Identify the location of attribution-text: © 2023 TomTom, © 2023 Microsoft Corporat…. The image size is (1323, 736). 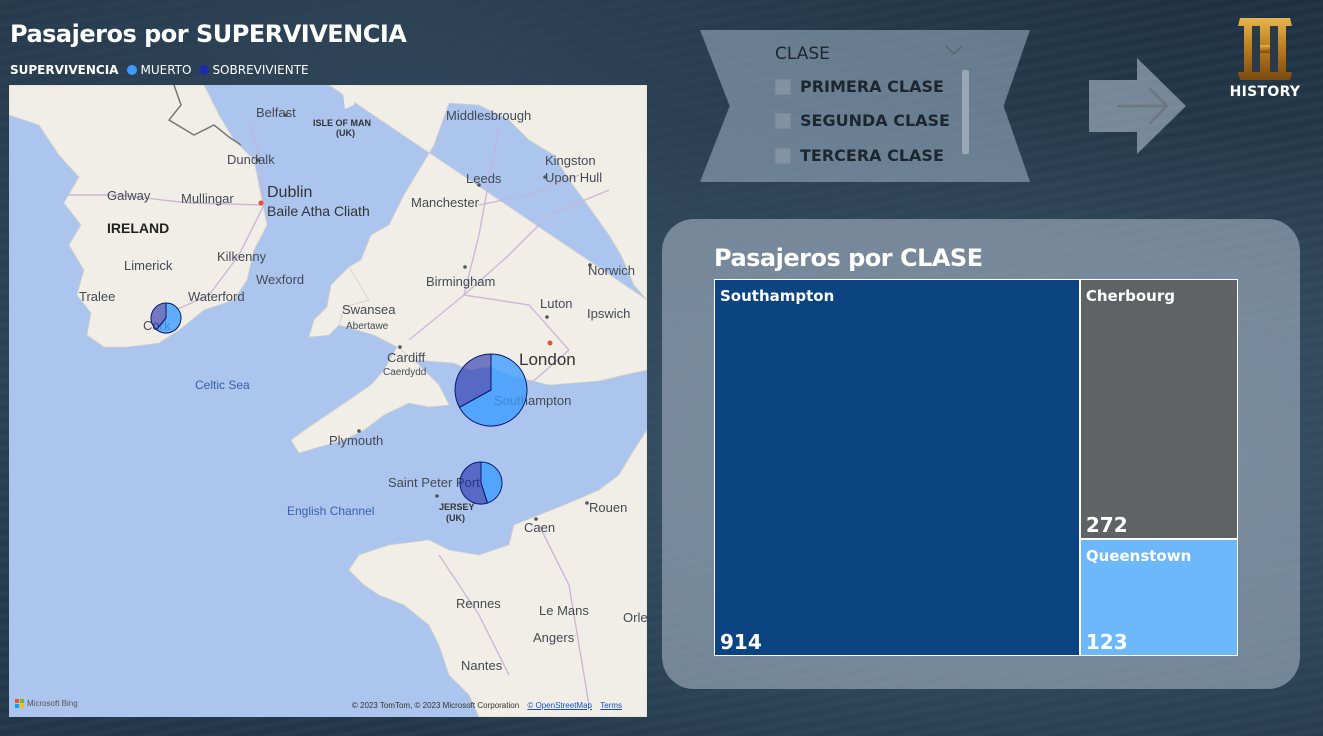
(435, 705).